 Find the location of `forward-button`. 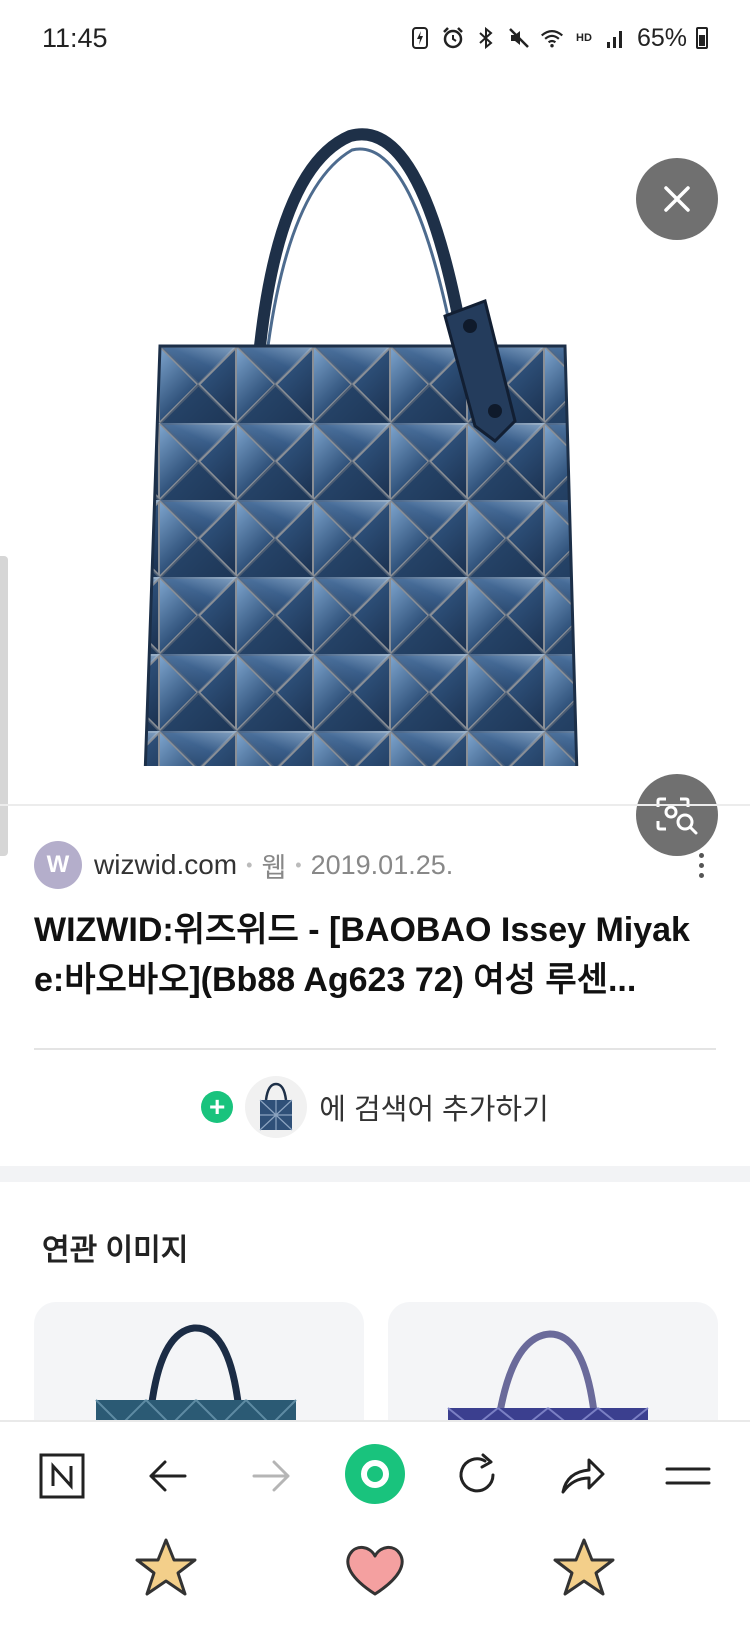

forward-button is located at coordinates (272, 1476).